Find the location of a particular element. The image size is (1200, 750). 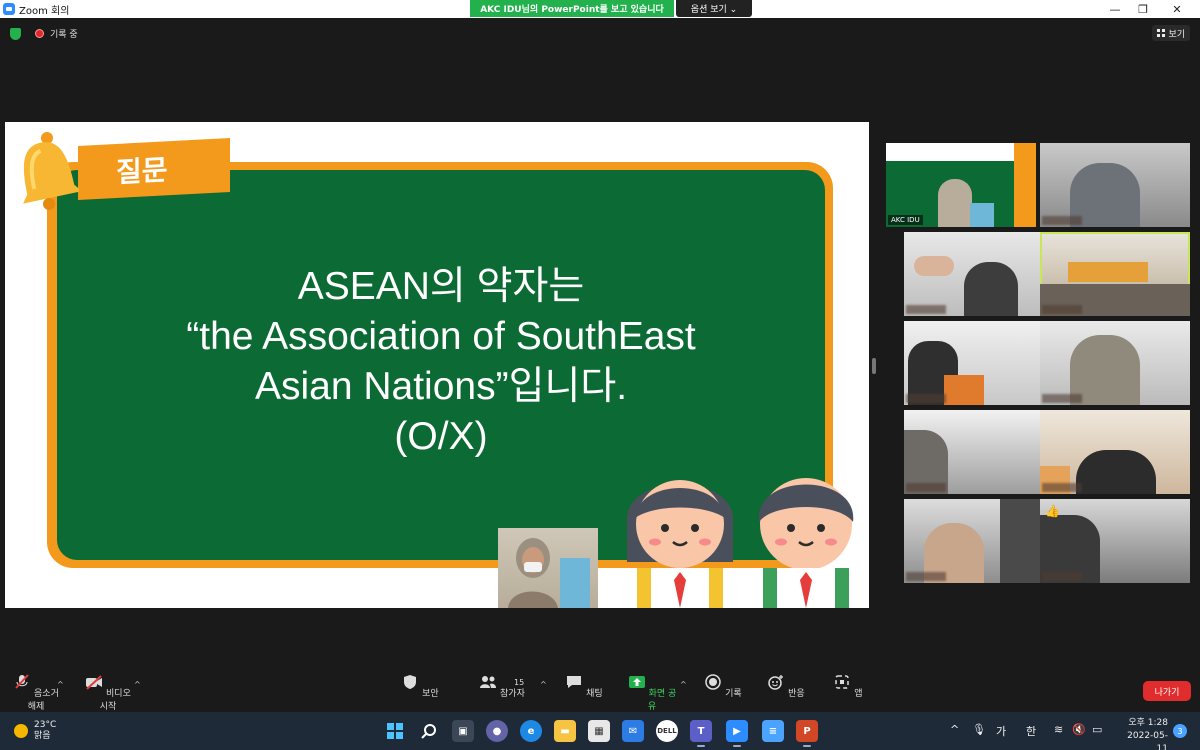

show-hidden-icons-chevron-icon: ^ is located at coordinates (954, 729).